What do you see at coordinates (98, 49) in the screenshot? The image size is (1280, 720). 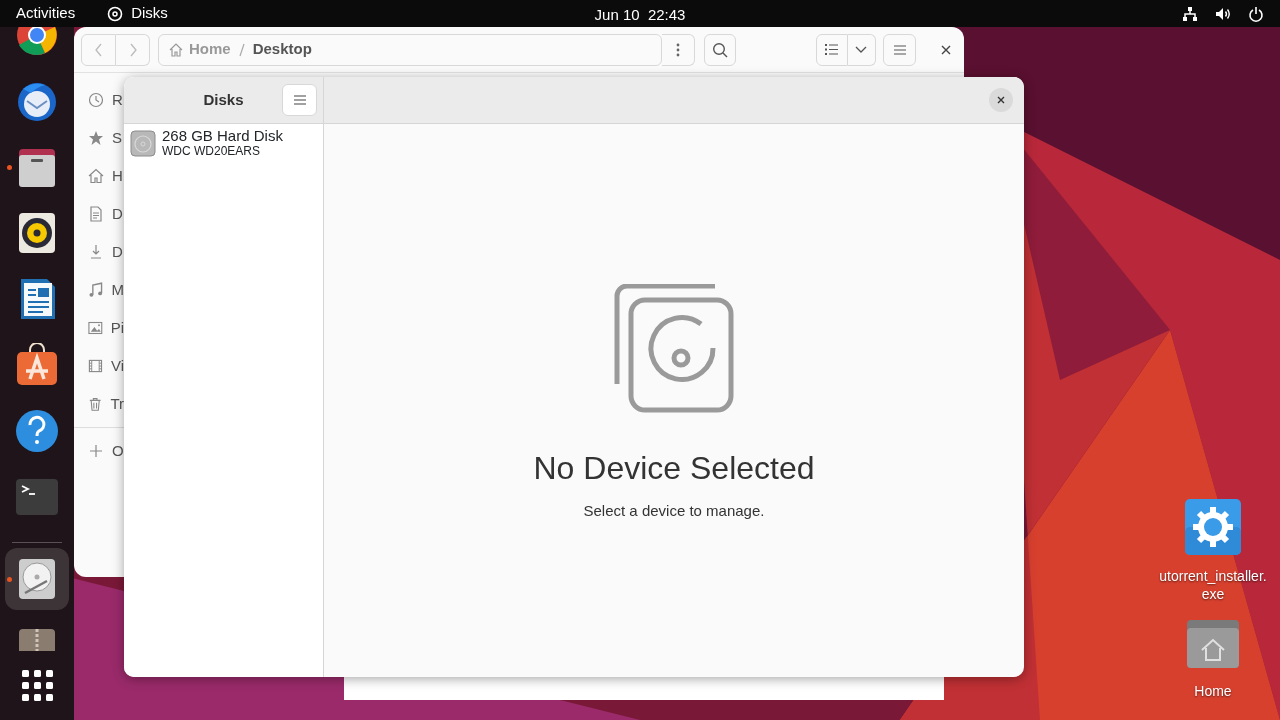 I see `back-icon` at bounding box center [98, 49].